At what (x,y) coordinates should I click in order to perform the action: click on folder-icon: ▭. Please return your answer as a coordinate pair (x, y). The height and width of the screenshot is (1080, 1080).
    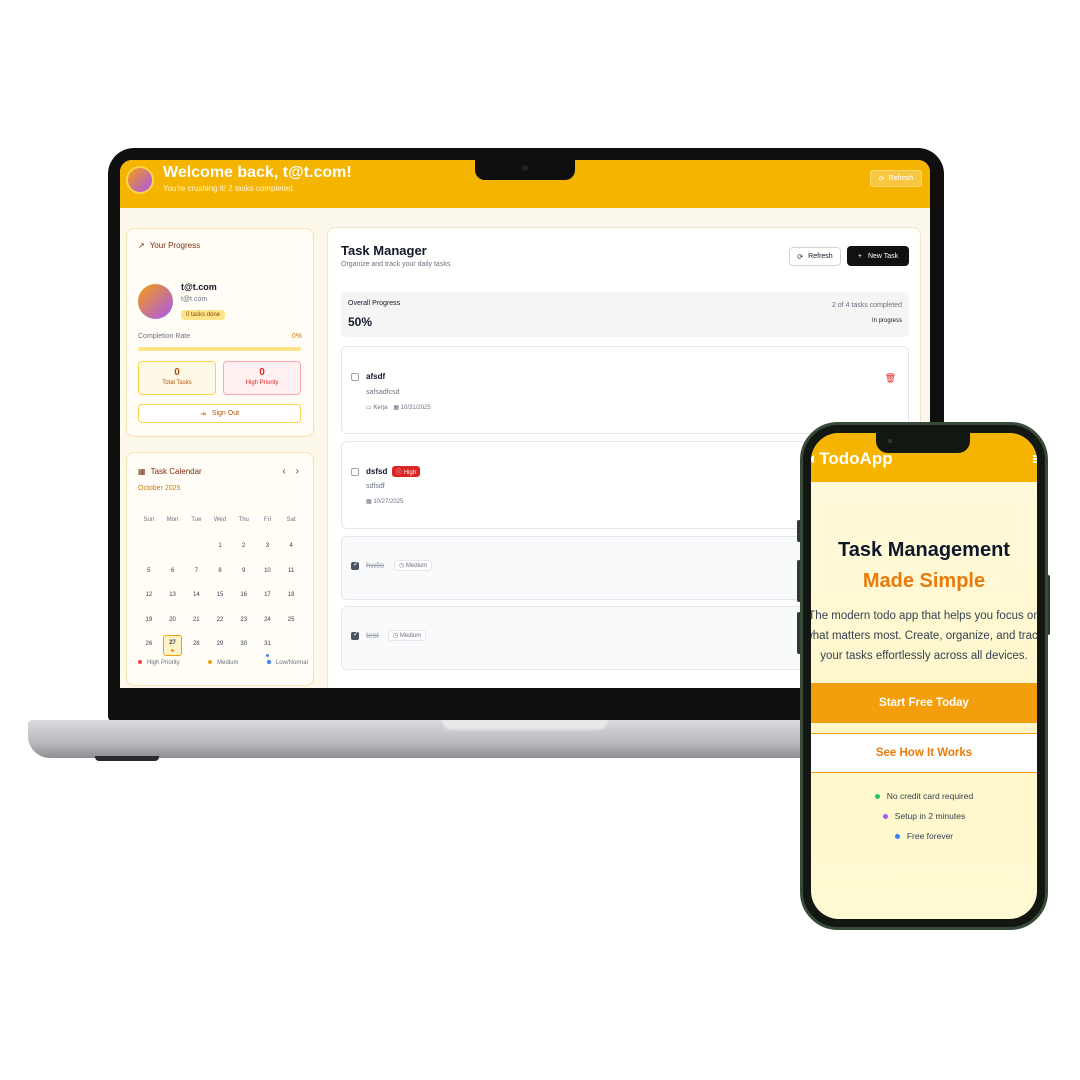
    Looking at the image, I should click on (369, 408).